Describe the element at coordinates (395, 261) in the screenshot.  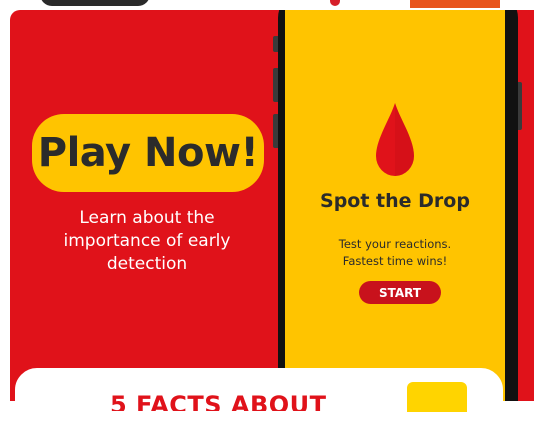
I see `game-description-line: Fastest time wins!` at that location.